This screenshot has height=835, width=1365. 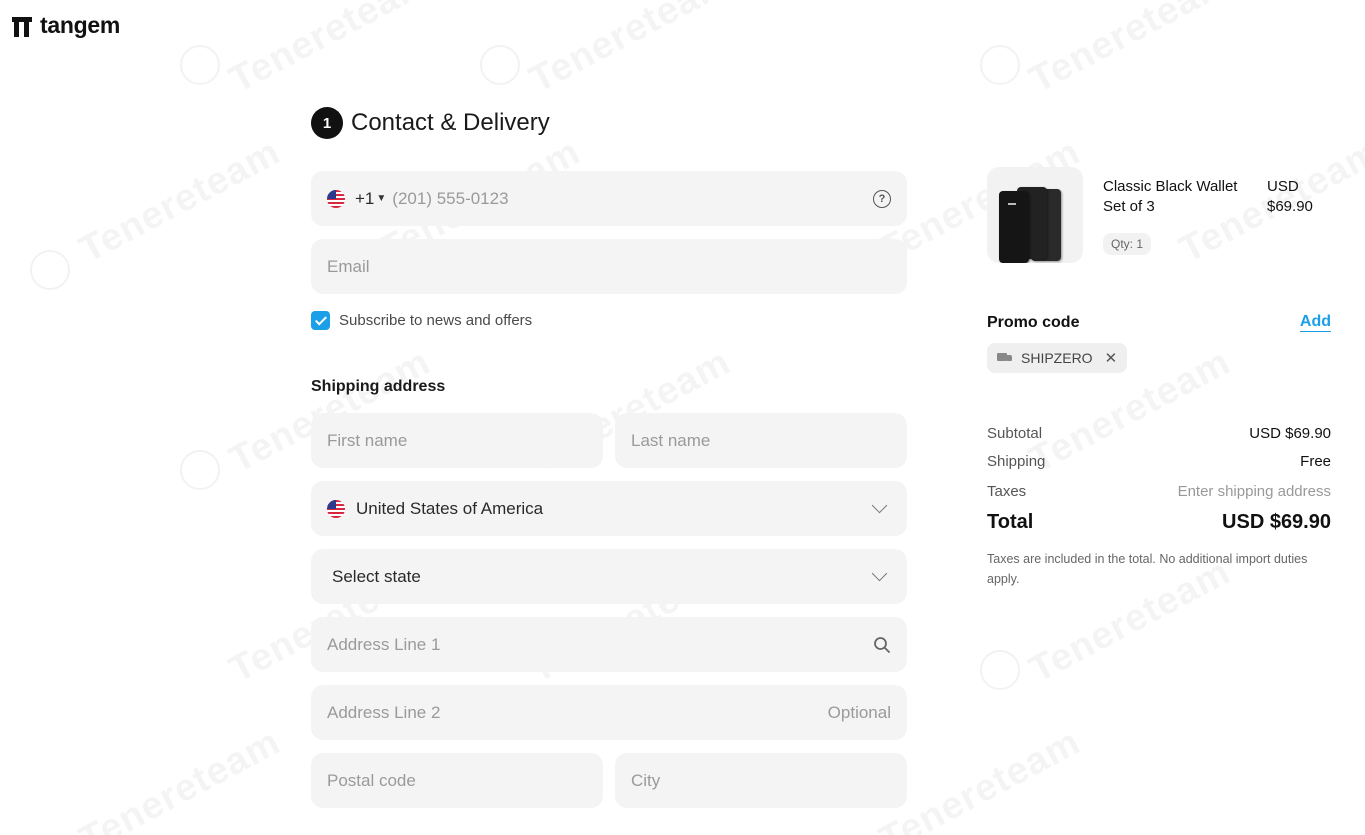 I want to click on shipping-label: Shipping, so click(x=1016, y=461).